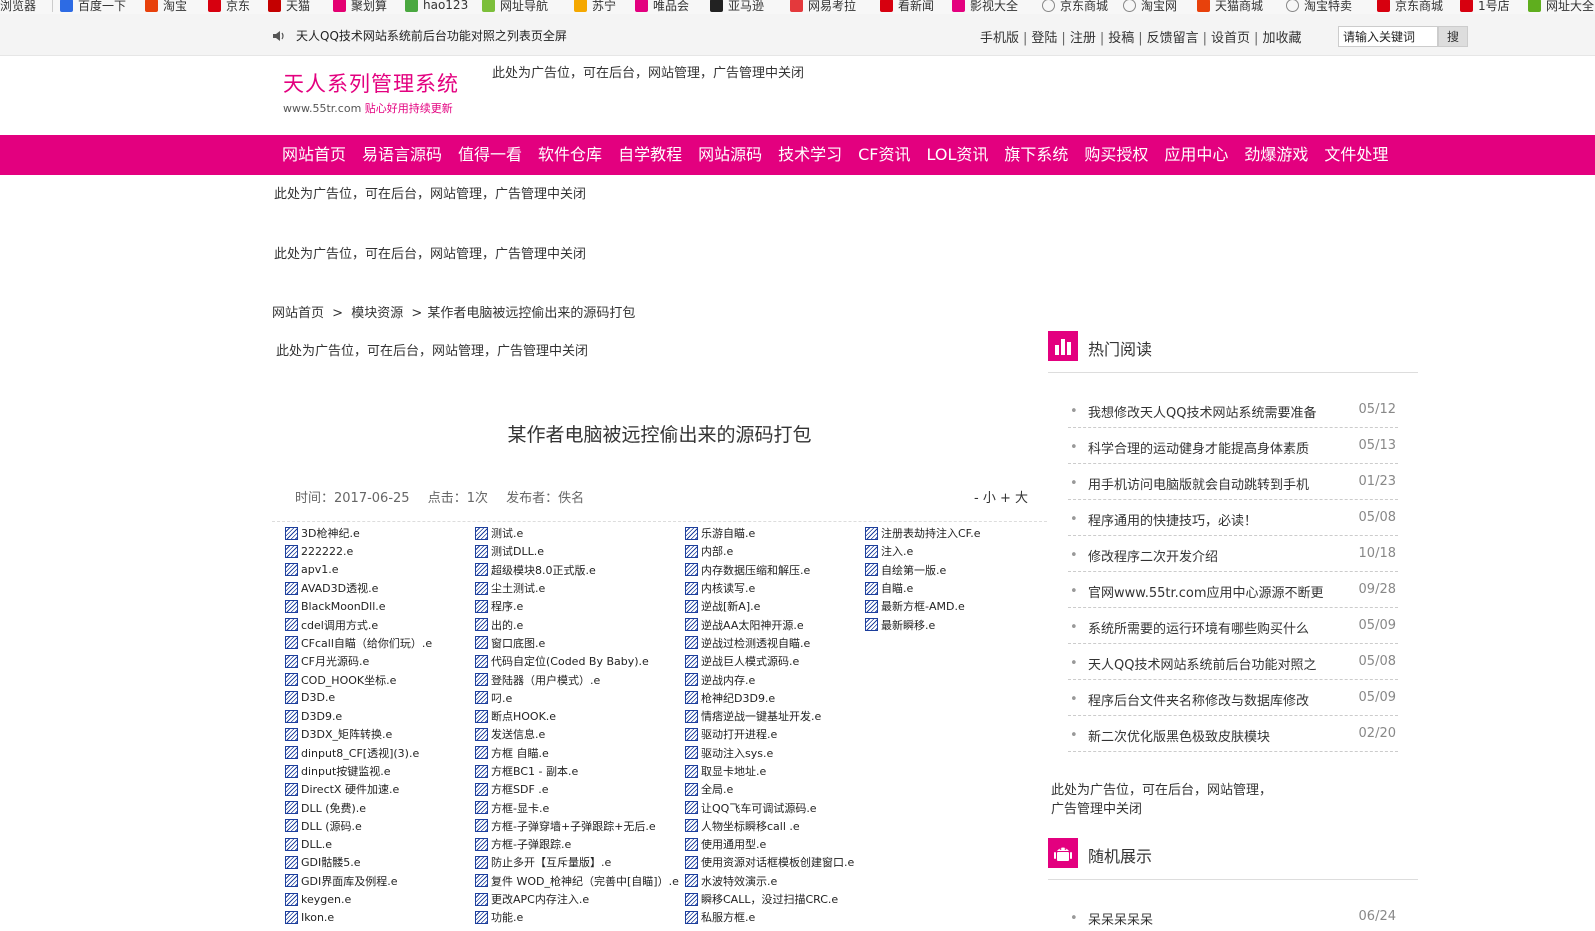 This screenshot has height=931, width=1595. What do you see at coordinates (358, 753) in the screenshot?
I see `file-item: dinput8_CF[透视](3).e` at bounding box center [358, 753].